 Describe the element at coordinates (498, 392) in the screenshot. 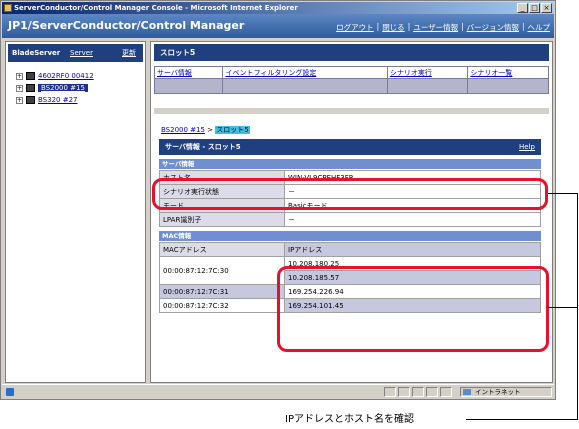

I see `zone-label: イントラネット` at that location.